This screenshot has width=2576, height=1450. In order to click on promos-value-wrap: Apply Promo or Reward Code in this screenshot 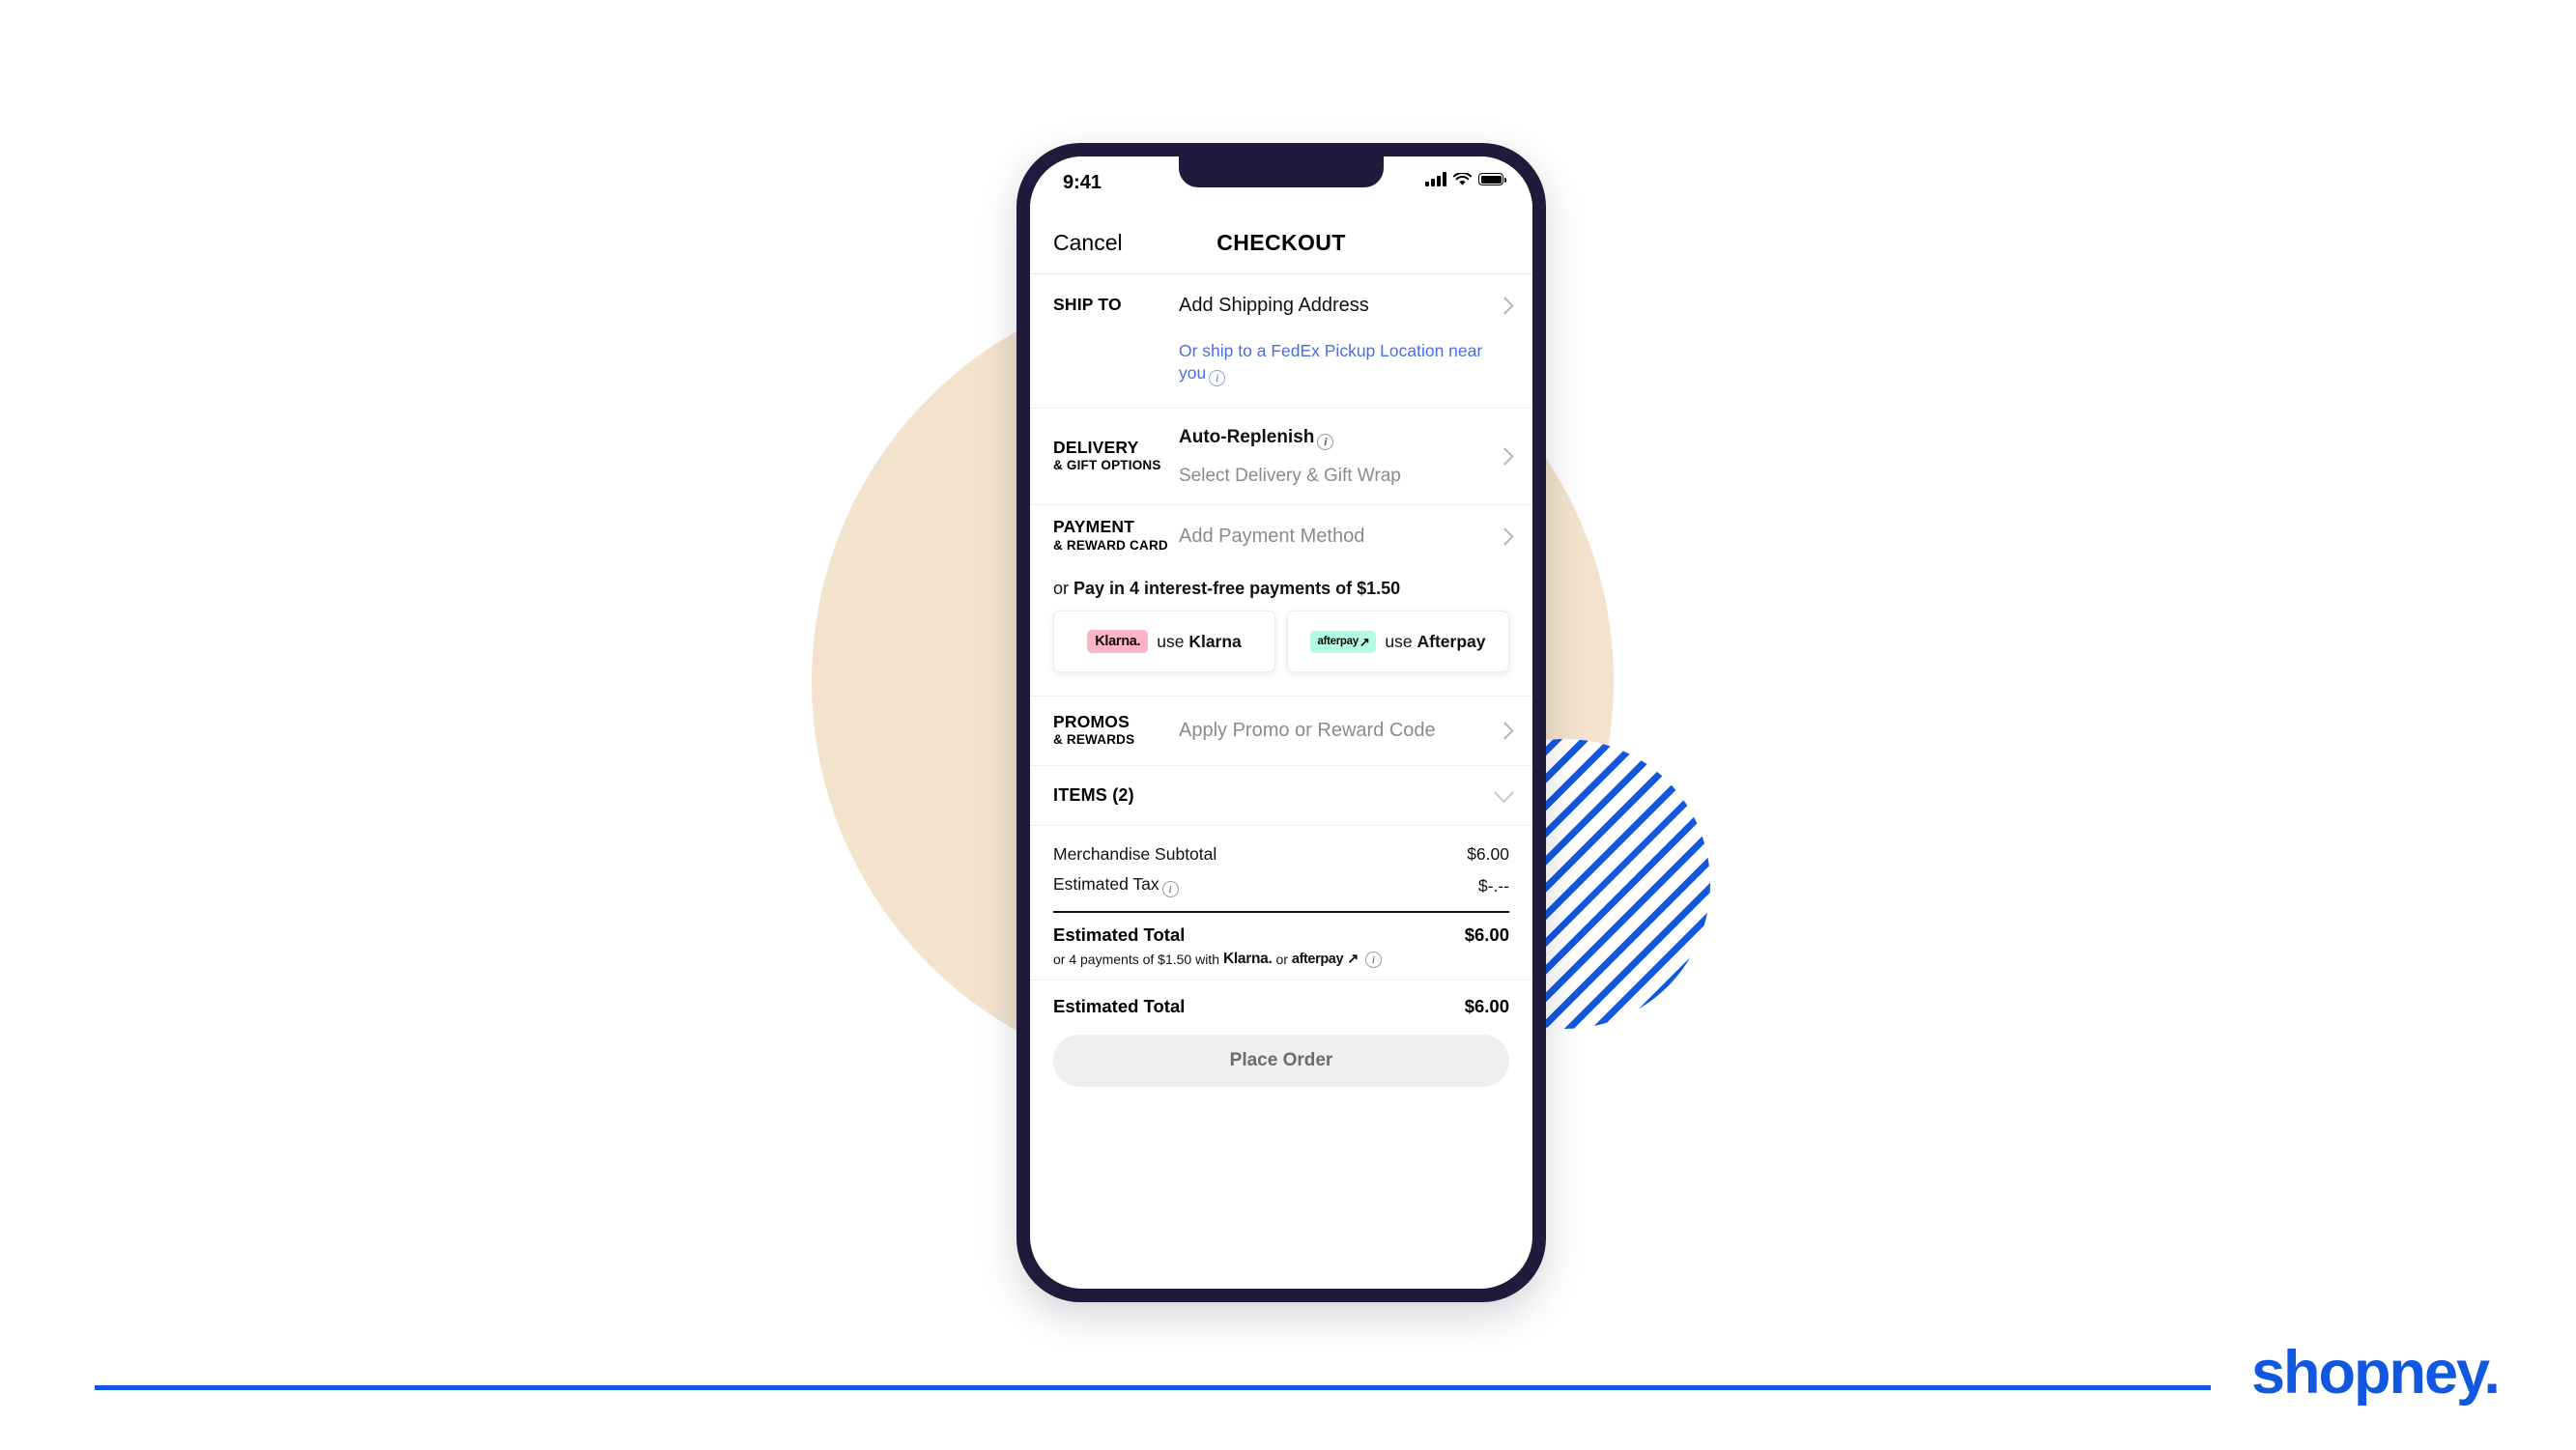, I will do `click(1333, 731)`.